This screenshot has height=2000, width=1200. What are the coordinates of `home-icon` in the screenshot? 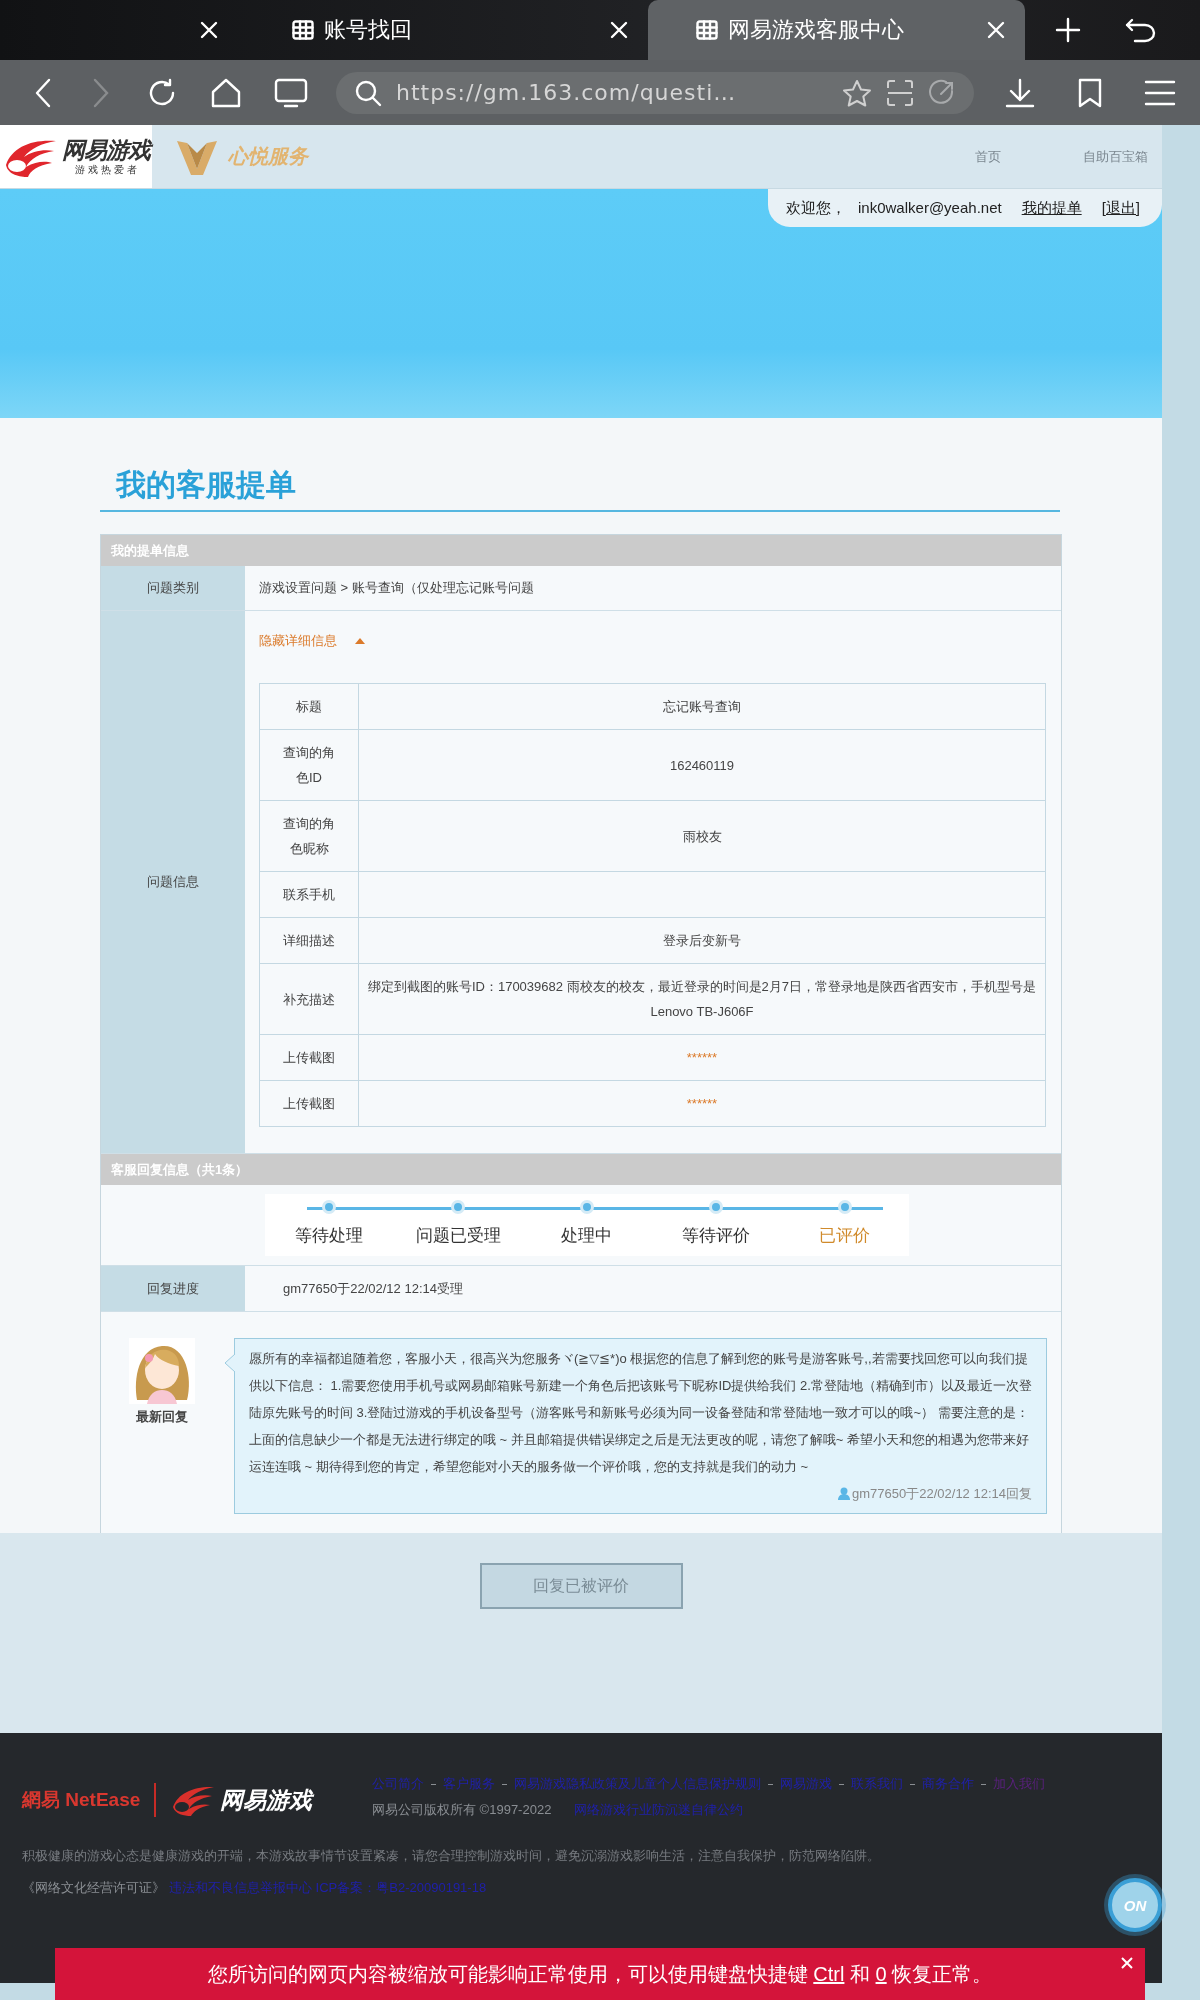 It's located at (226, 92).